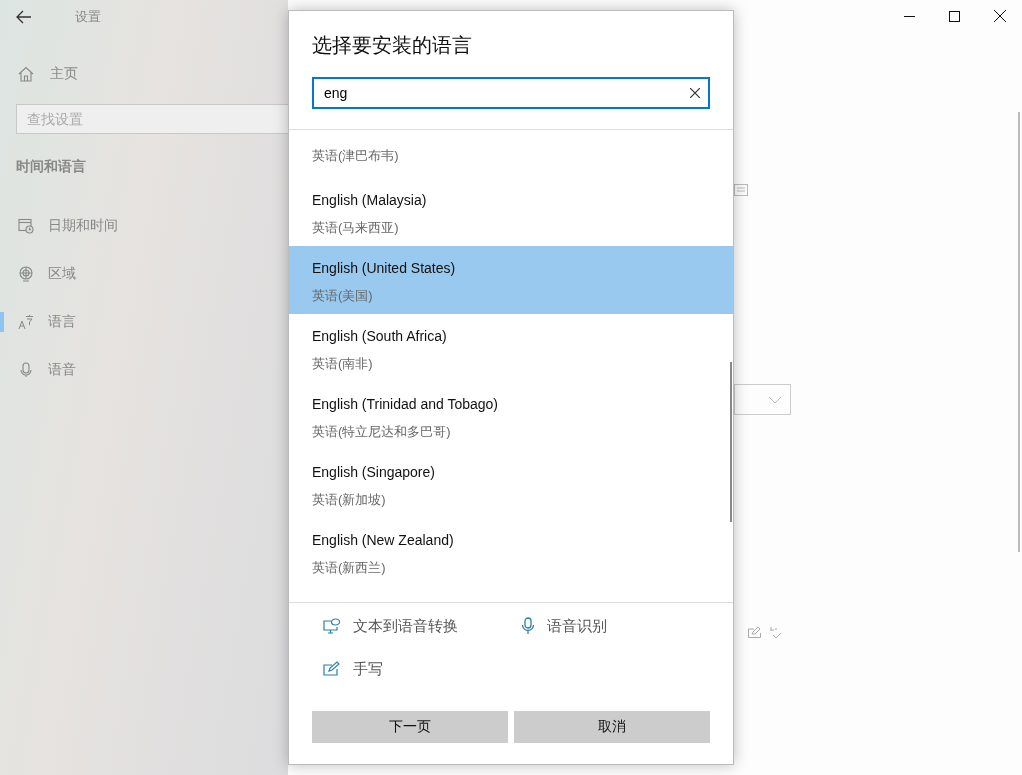  I want to click on language-native-name: 英语(新西兰), so click(349, 568).